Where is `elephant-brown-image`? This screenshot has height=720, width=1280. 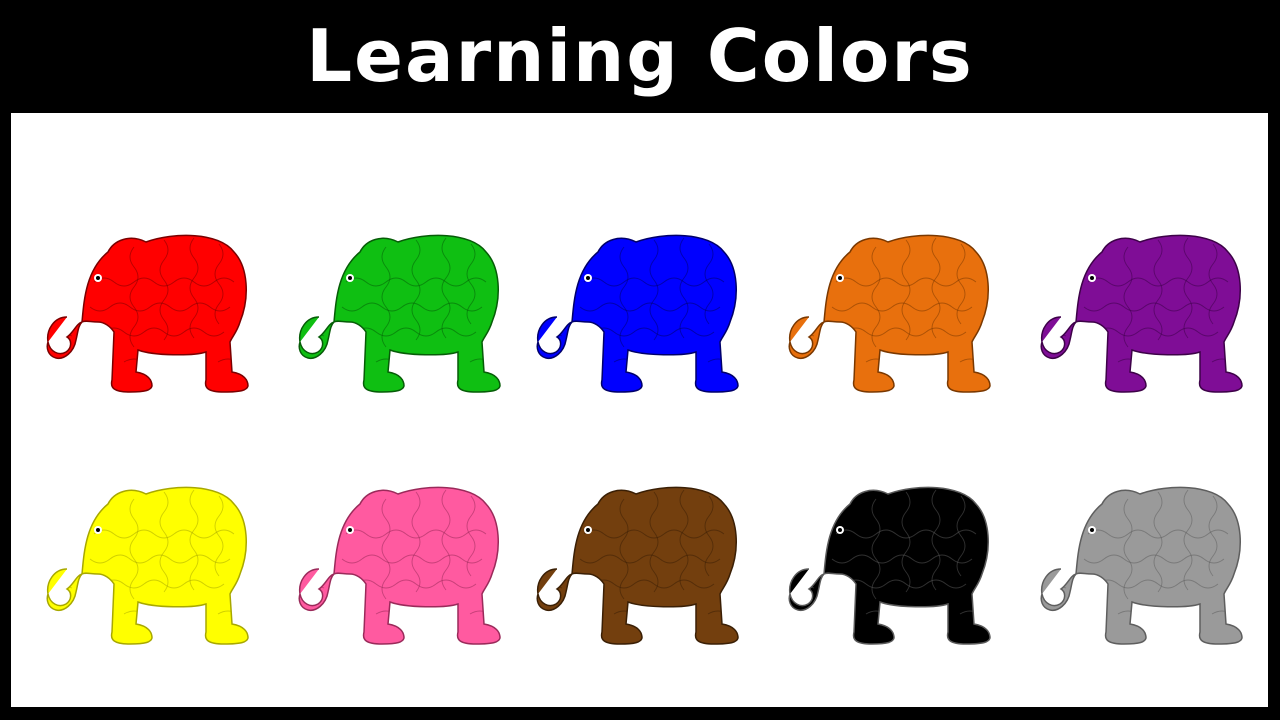
elephant-brown-image is located at coordinates (637, 565).